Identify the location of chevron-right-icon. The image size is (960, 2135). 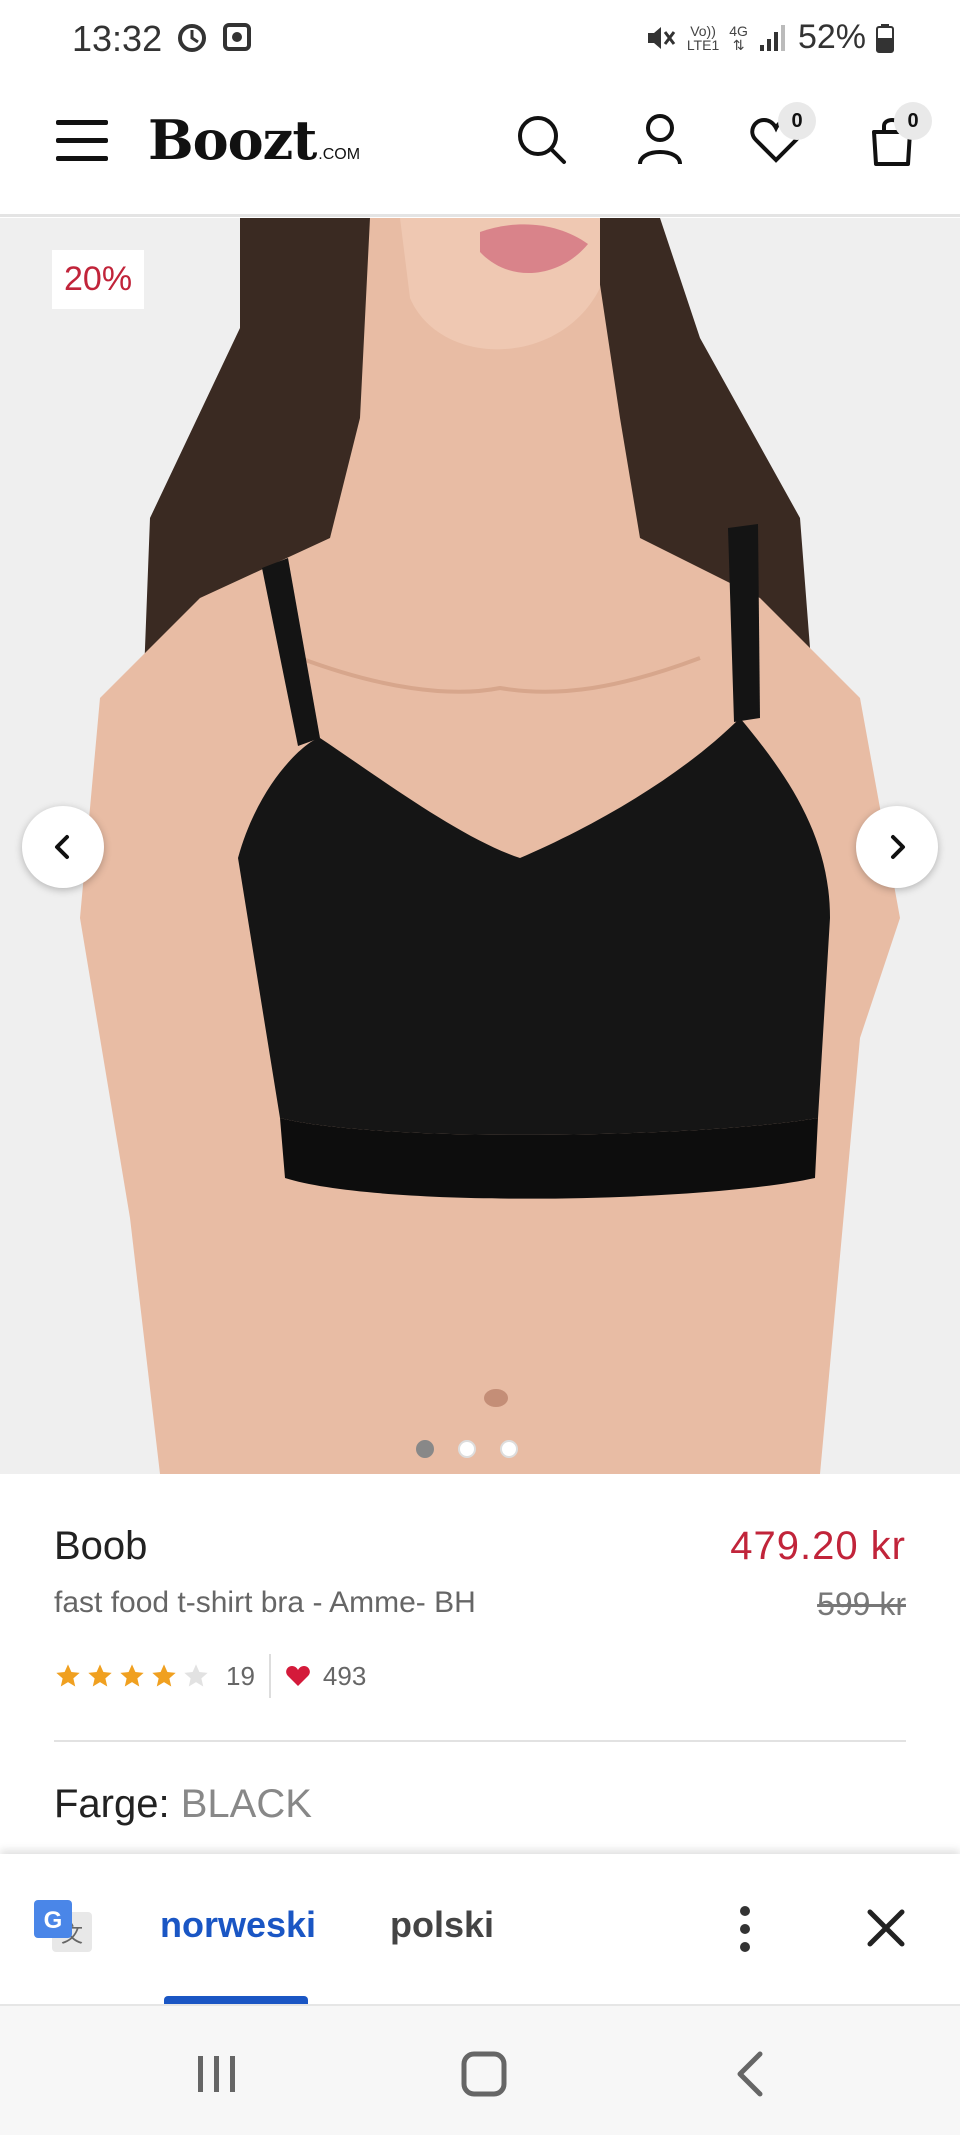
(898, 847).